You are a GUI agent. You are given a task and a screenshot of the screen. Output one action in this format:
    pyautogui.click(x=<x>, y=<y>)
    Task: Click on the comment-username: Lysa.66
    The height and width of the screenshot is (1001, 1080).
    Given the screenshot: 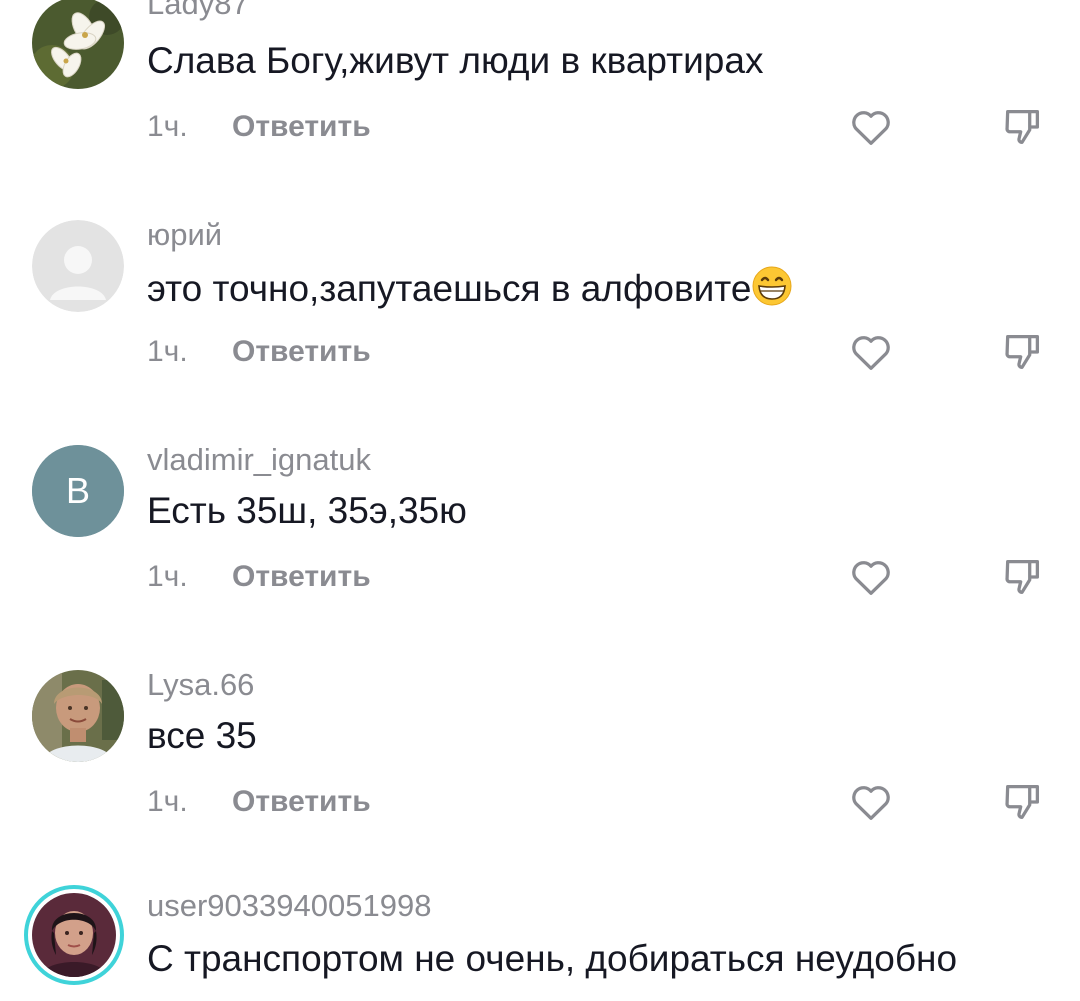 What is the action you would take?
    pyautogui.click(x=200, y=685)
    